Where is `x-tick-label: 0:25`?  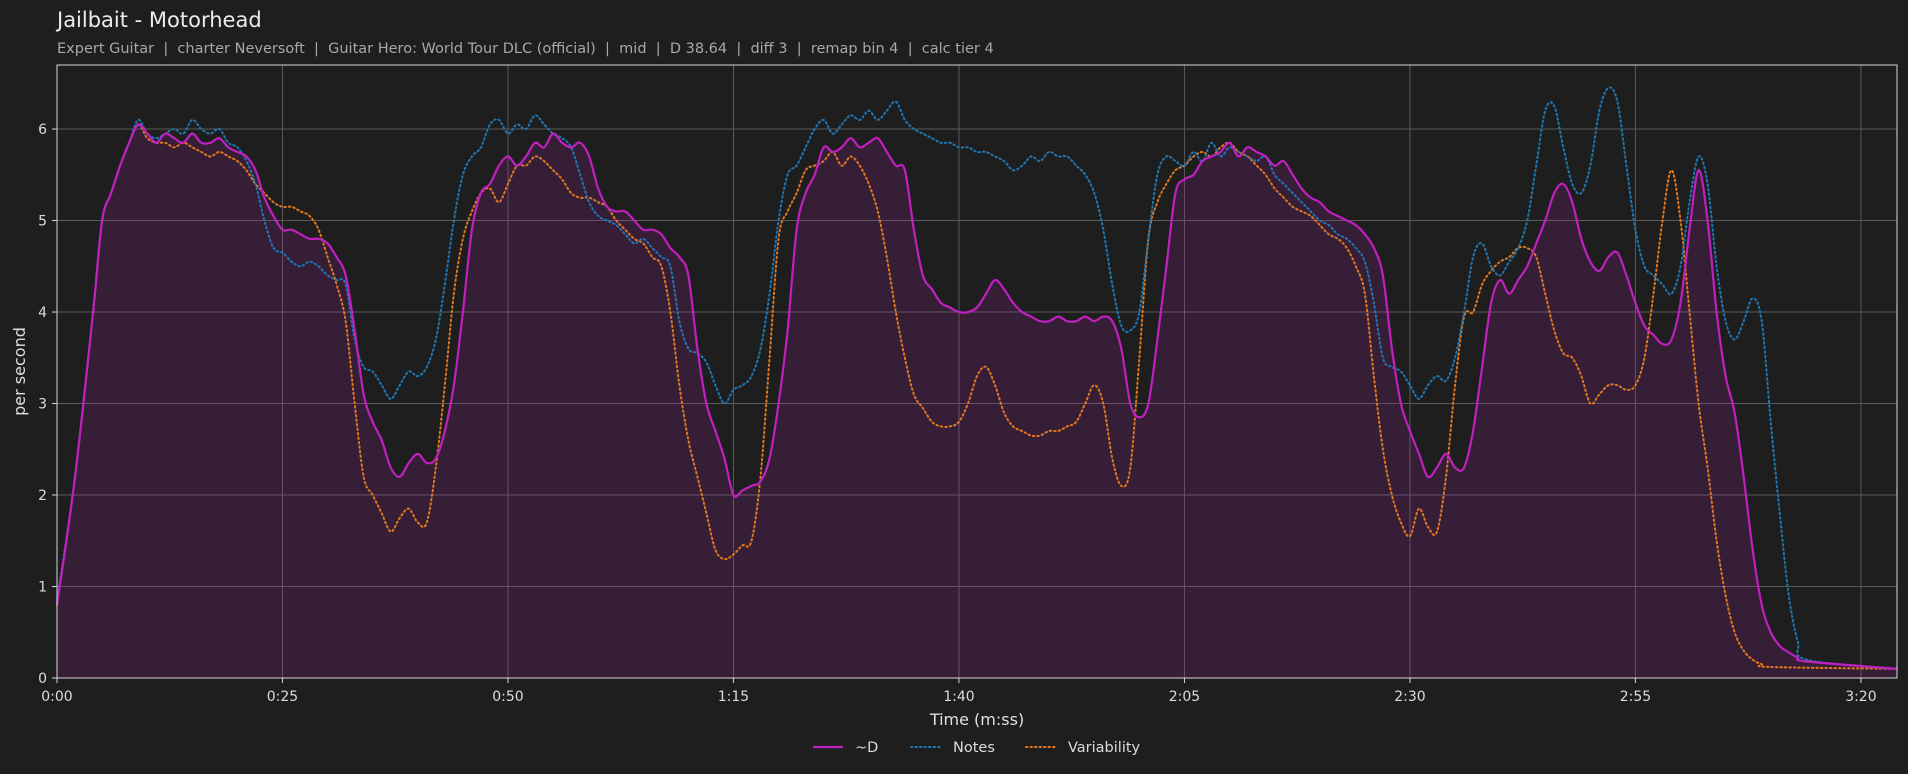 x-tick-label: 0:25 is located at coordinates (282, 697).